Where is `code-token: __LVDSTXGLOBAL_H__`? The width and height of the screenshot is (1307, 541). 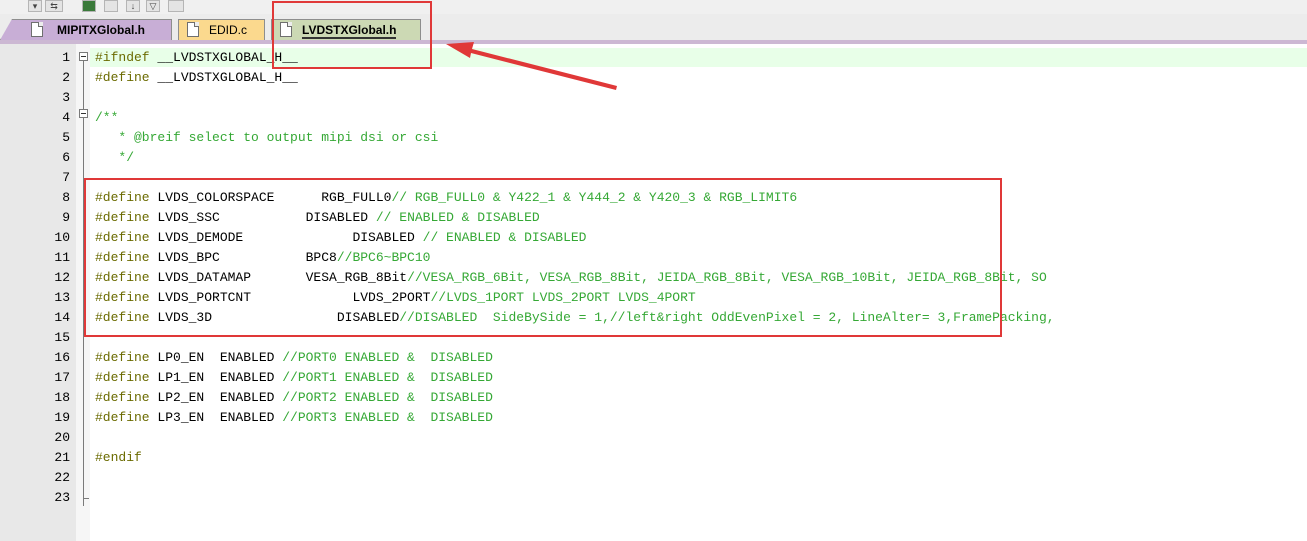
code-token: __LVDSTXGLOBAL_H__ is located at coordinates (223, 77).